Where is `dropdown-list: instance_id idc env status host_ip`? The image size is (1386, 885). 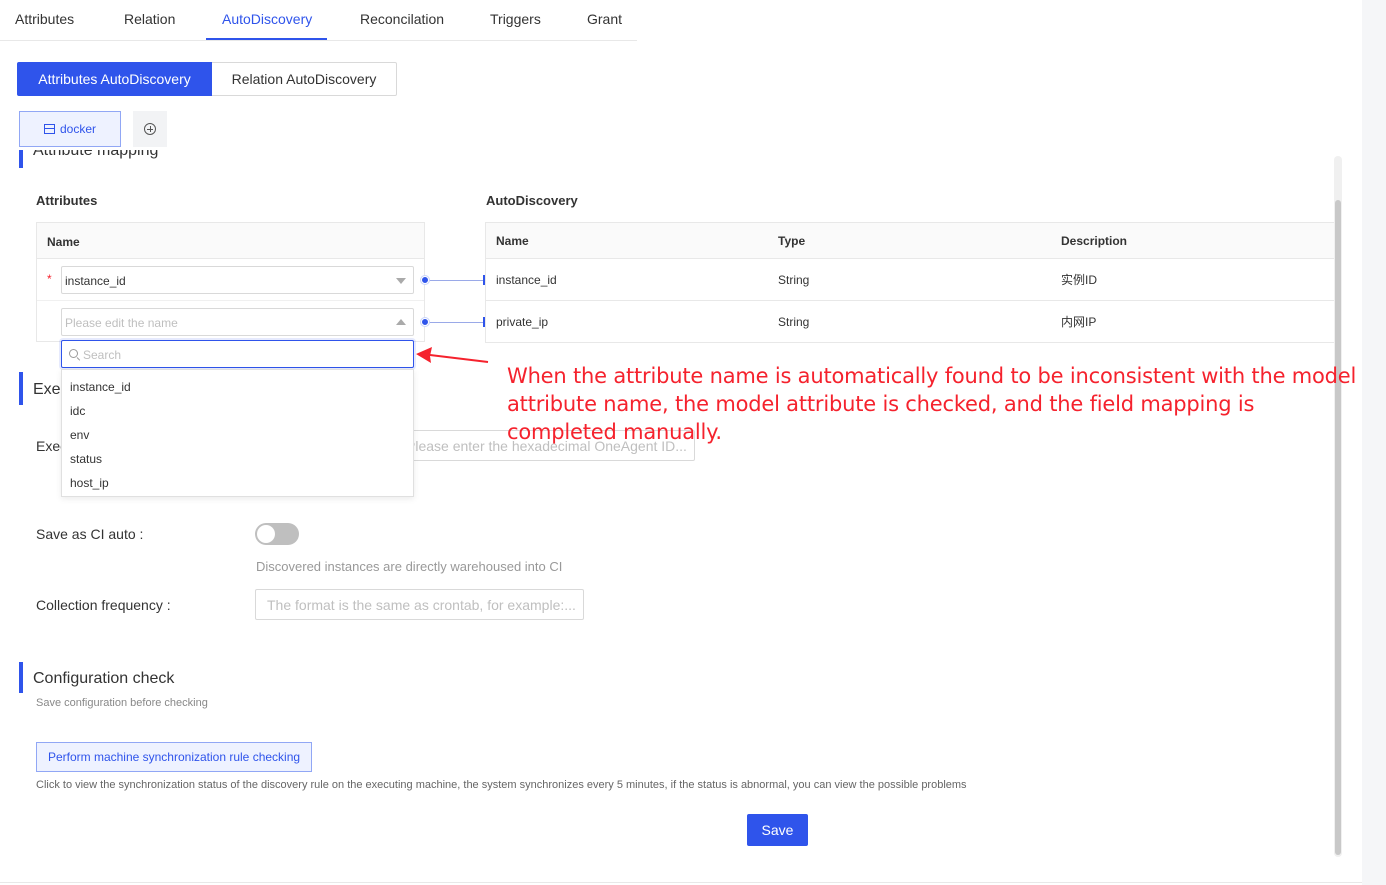
dropdown-list: instance_id idc env status host_ip is located at coordinates (237, 433).